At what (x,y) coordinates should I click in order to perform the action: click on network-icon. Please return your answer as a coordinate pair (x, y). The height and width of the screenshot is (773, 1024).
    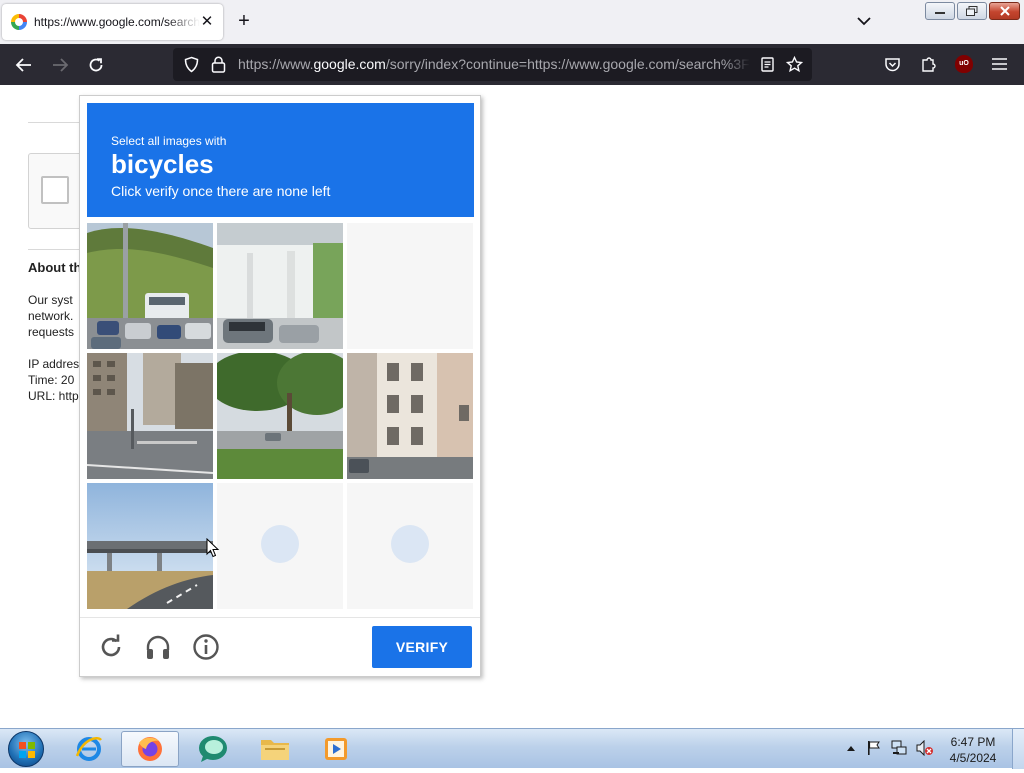
    Looking at the image, I should click on (899, 748).